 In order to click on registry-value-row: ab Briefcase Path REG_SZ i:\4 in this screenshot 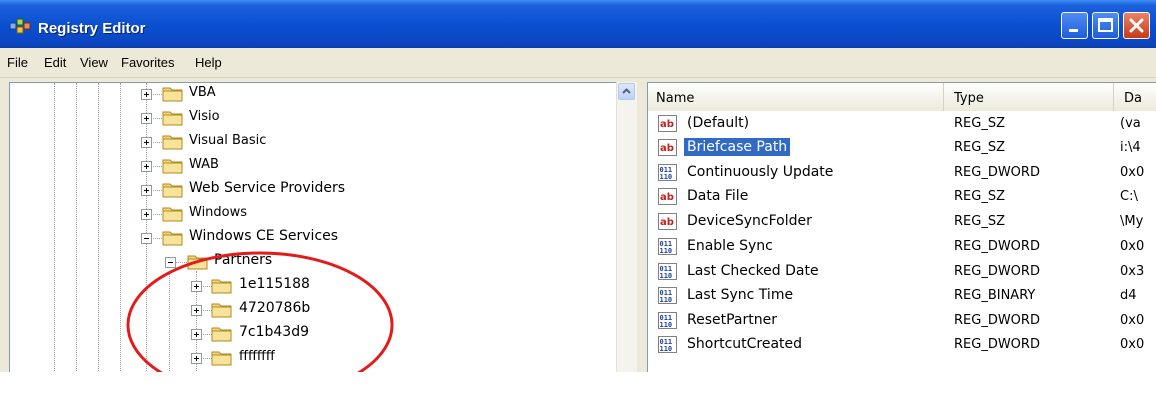, I will do `click(902, 149)`.